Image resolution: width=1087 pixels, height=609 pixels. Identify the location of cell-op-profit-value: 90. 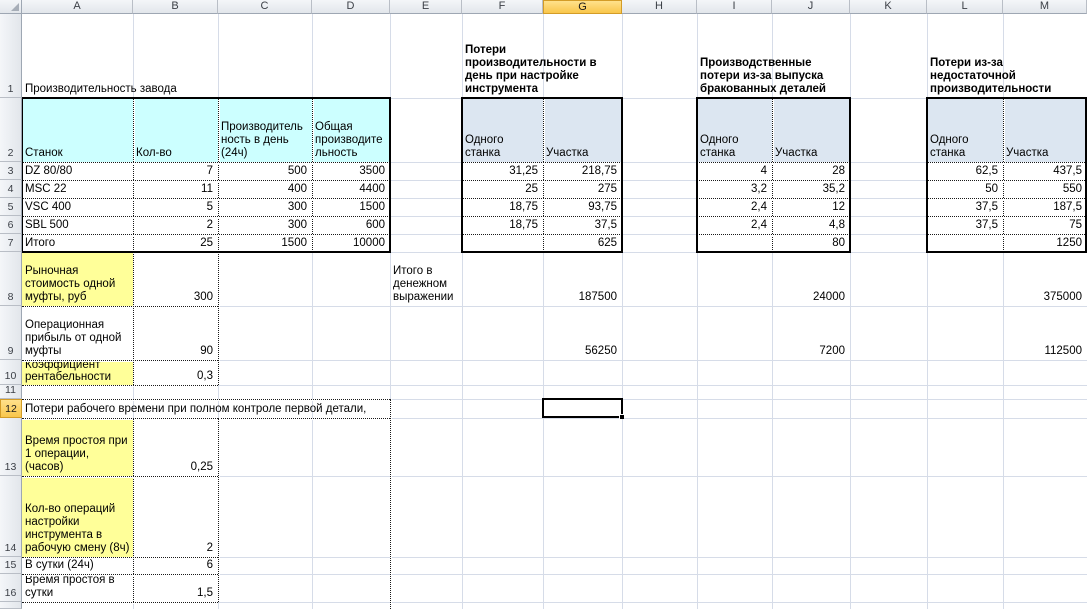
(175, 333).